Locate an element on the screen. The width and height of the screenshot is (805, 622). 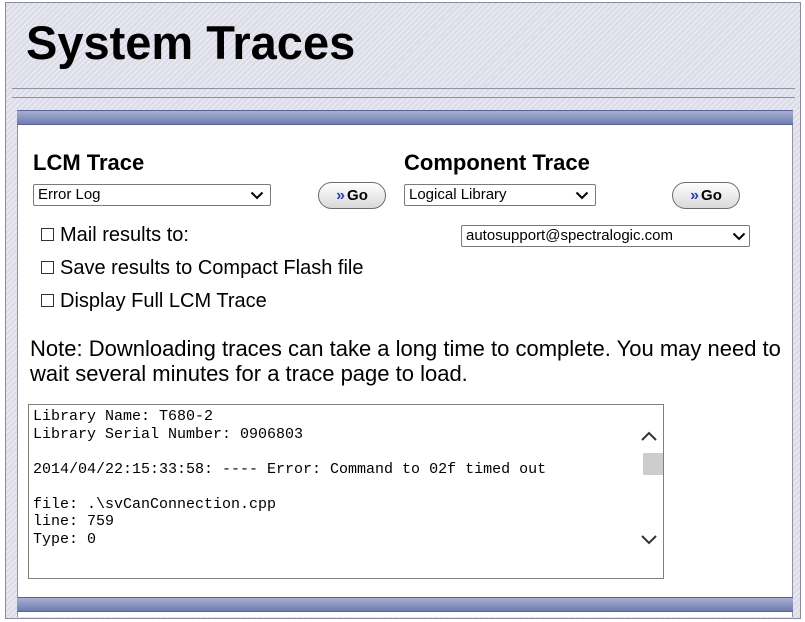
scrollbar-thumb is located at coordinates (653, 464).